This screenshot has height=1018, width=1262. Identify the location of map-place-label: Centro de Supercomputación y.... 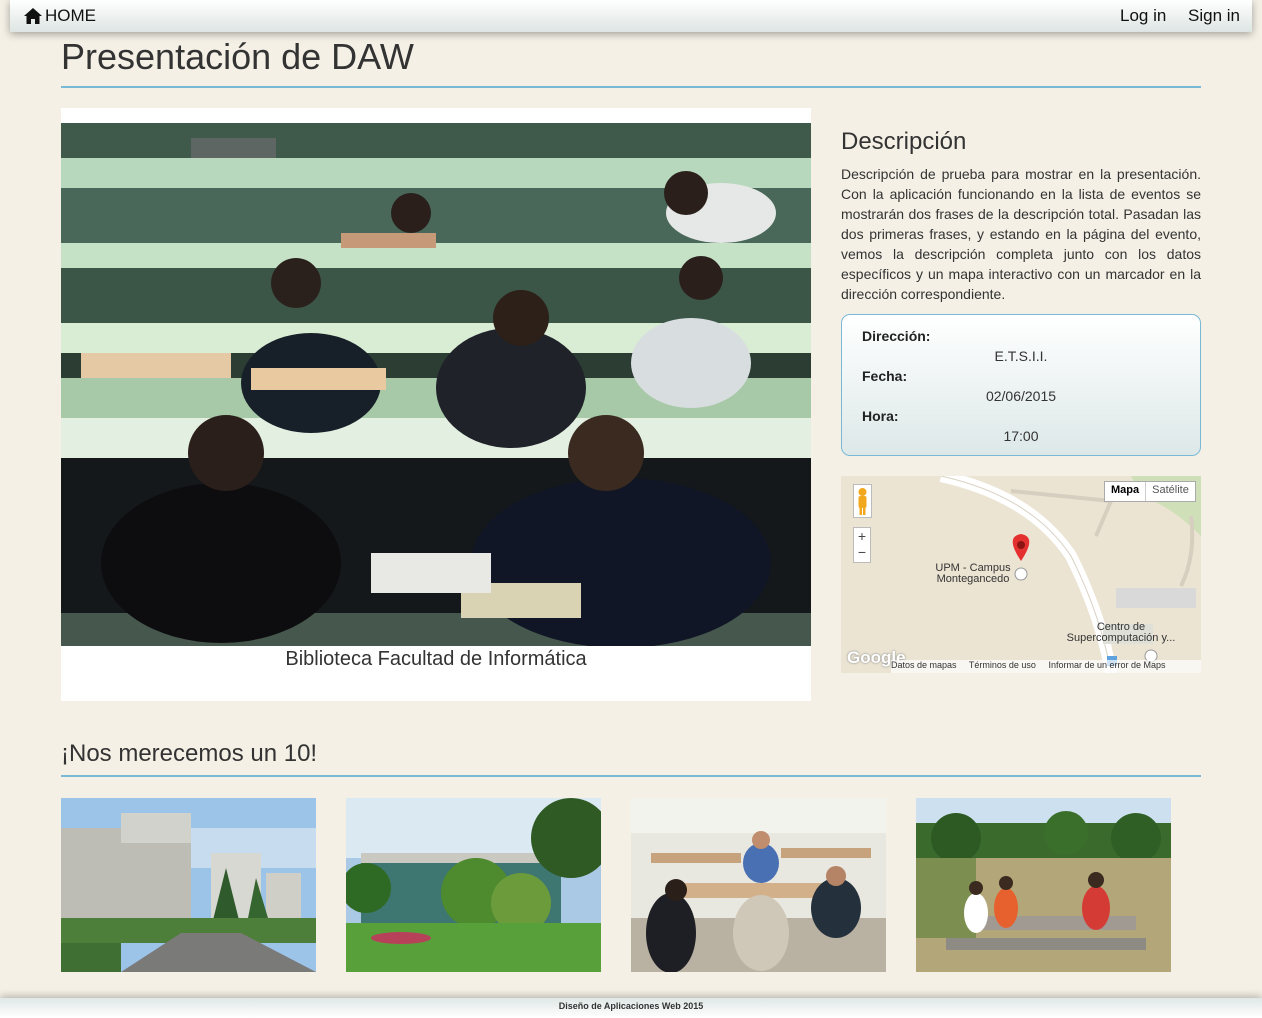
(1121, 632).